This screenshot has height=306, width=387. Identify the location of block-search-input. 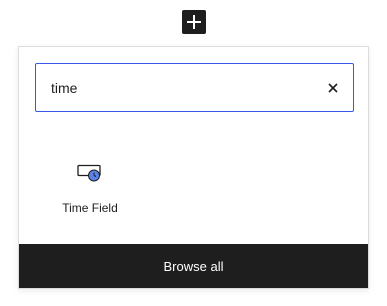
(174, 87).